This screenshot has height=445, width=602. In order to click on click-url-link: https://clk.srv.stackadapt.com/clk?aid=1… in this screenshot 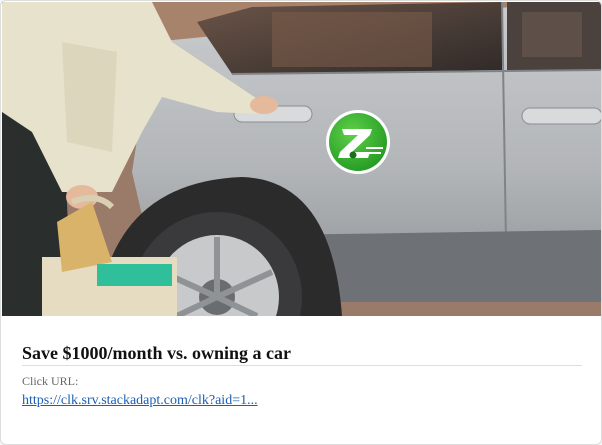, I will do `click(140, 401)`.